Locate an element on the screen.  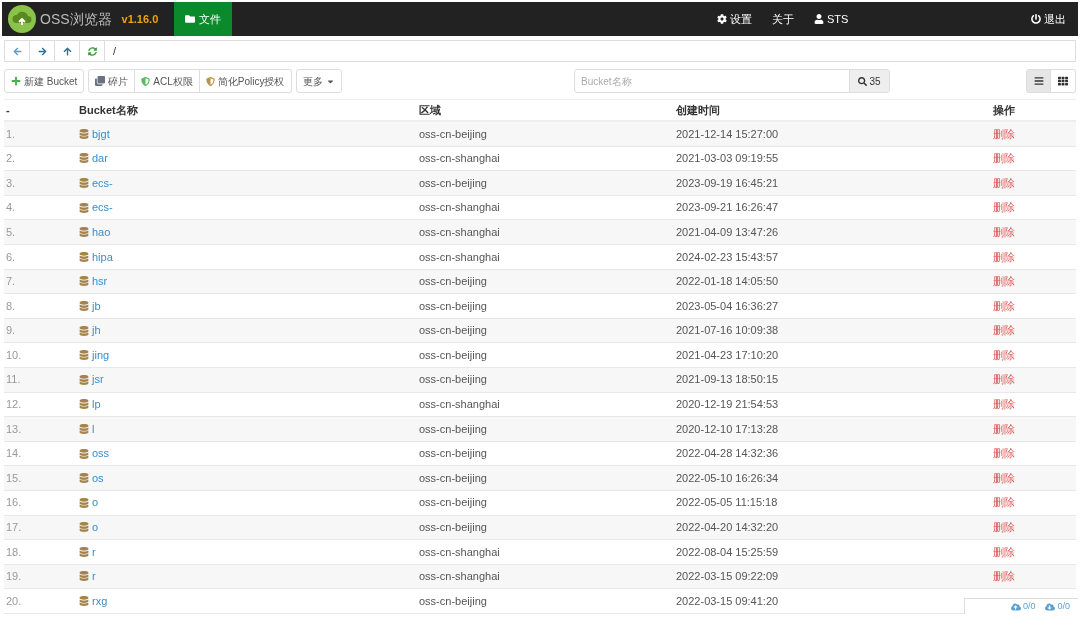
bucket-name-link: jb is located at coordinates (96, 306).